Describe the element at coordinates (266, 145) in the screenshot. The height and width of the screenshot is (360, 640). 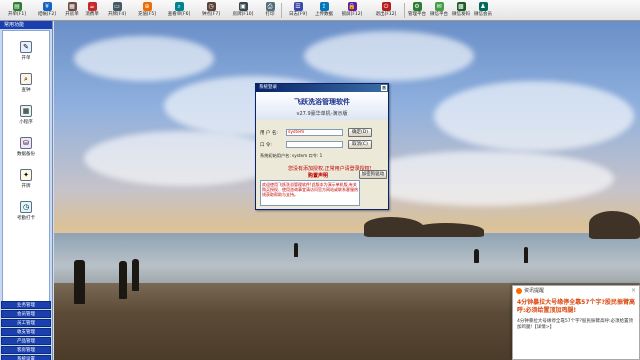
I see `password-label: 口 令:` at that location.